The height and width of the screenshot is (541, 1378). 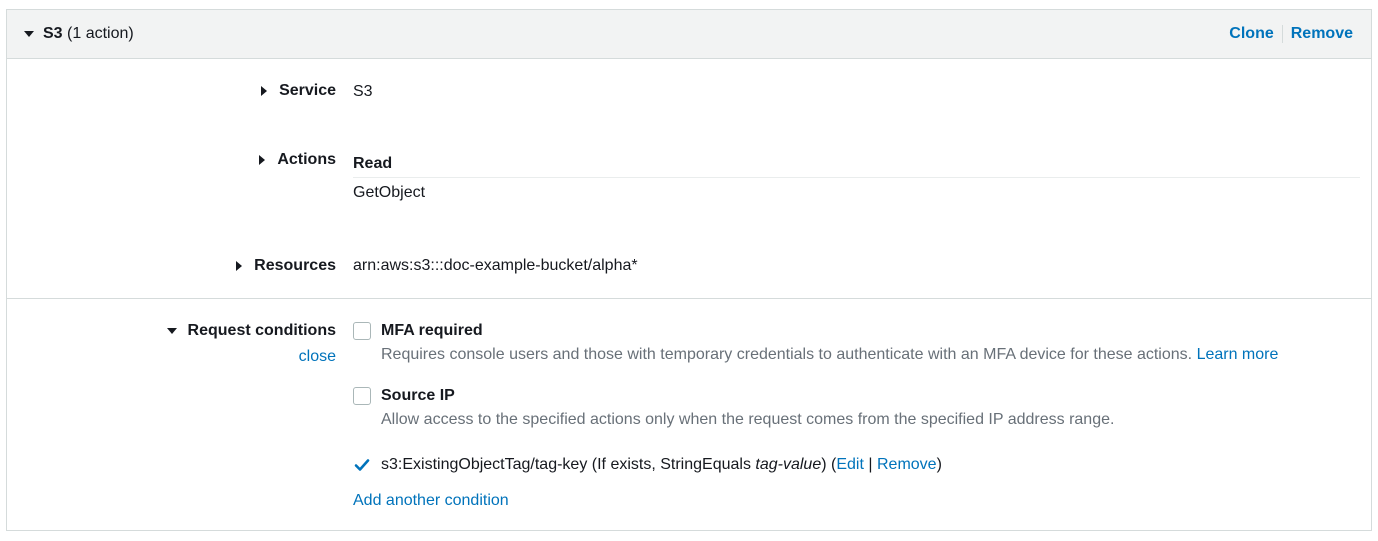 I want to click on condition-operator: (If exists, StringEquals, so click(x=671, y=464).